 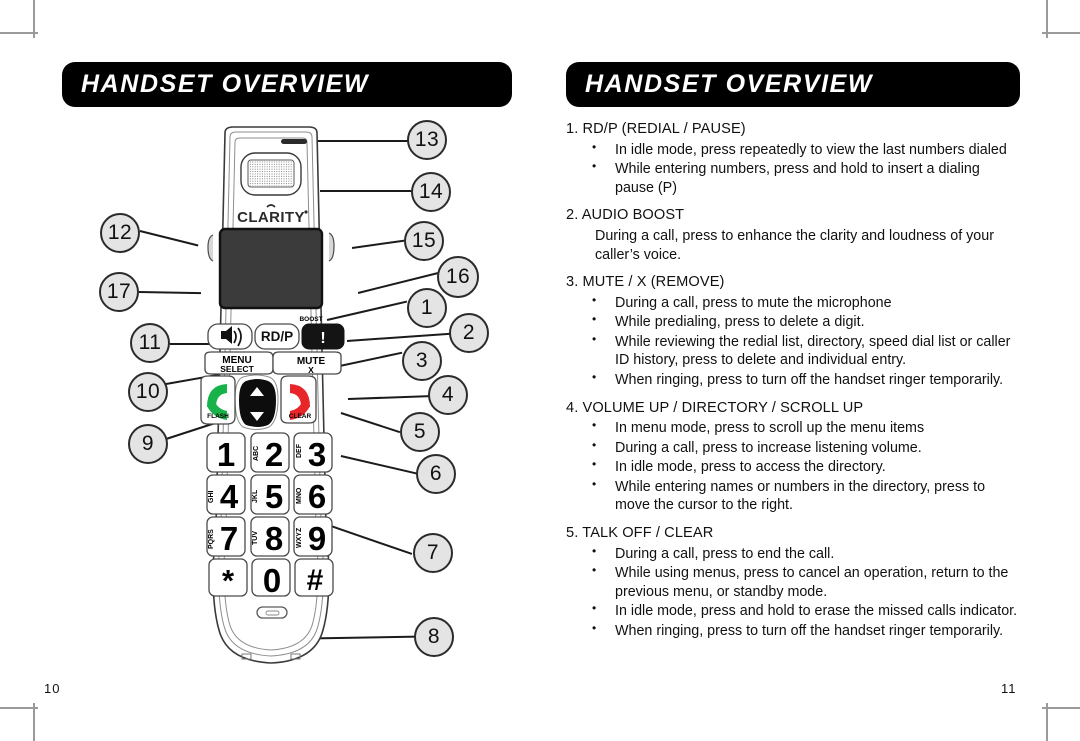 What do you see at coordinates (52, 688) in the screenshot?
I see `left-page-folio: 10` at bounding box center [52, 688].